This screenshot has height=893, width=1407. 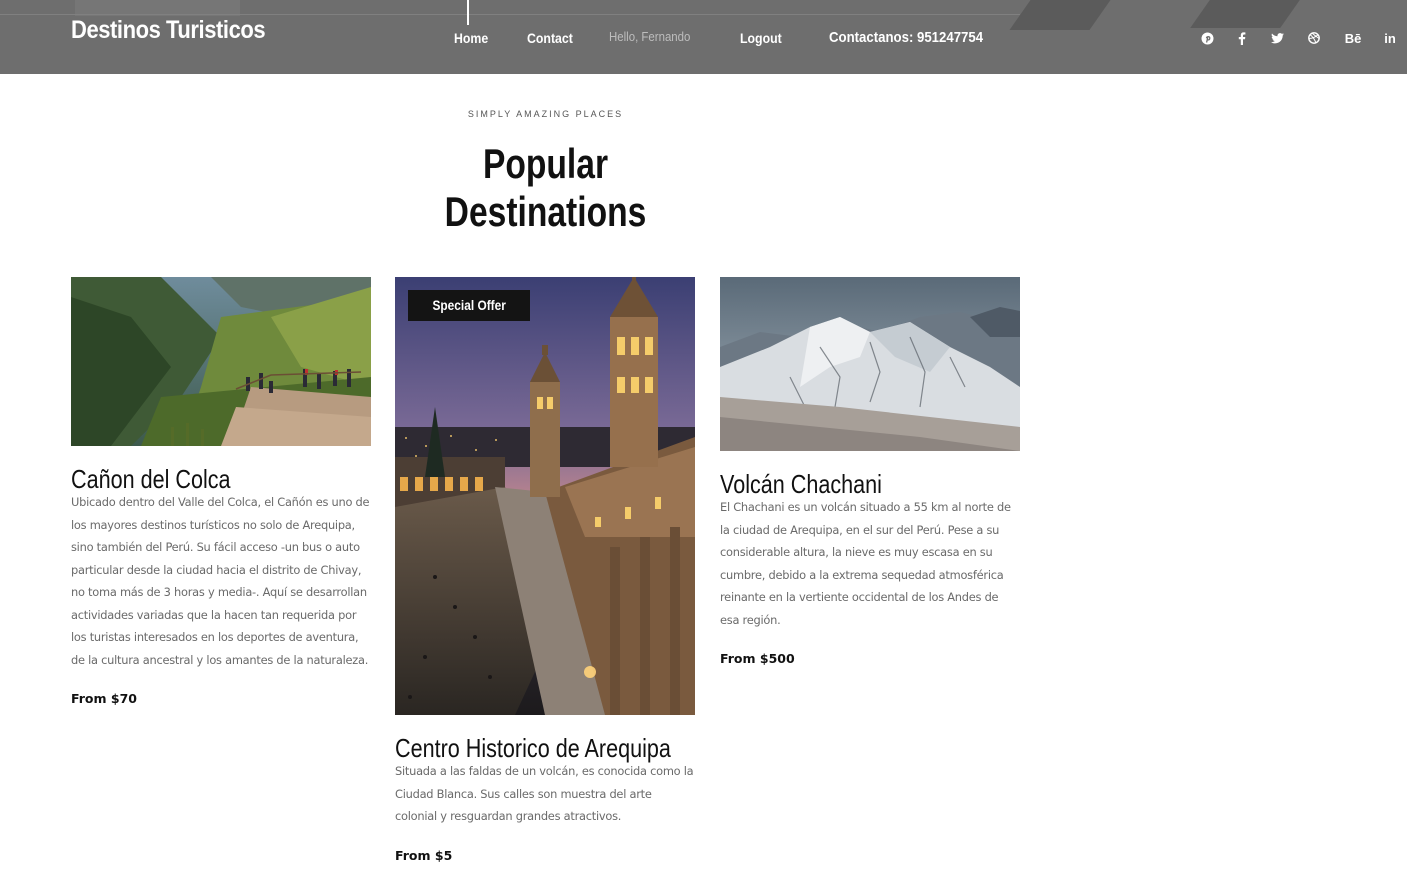 What do you see at coordinates (1207, 38) in the screenshot?
I see `pinterest-icon` at bounding box center [1207, 38].